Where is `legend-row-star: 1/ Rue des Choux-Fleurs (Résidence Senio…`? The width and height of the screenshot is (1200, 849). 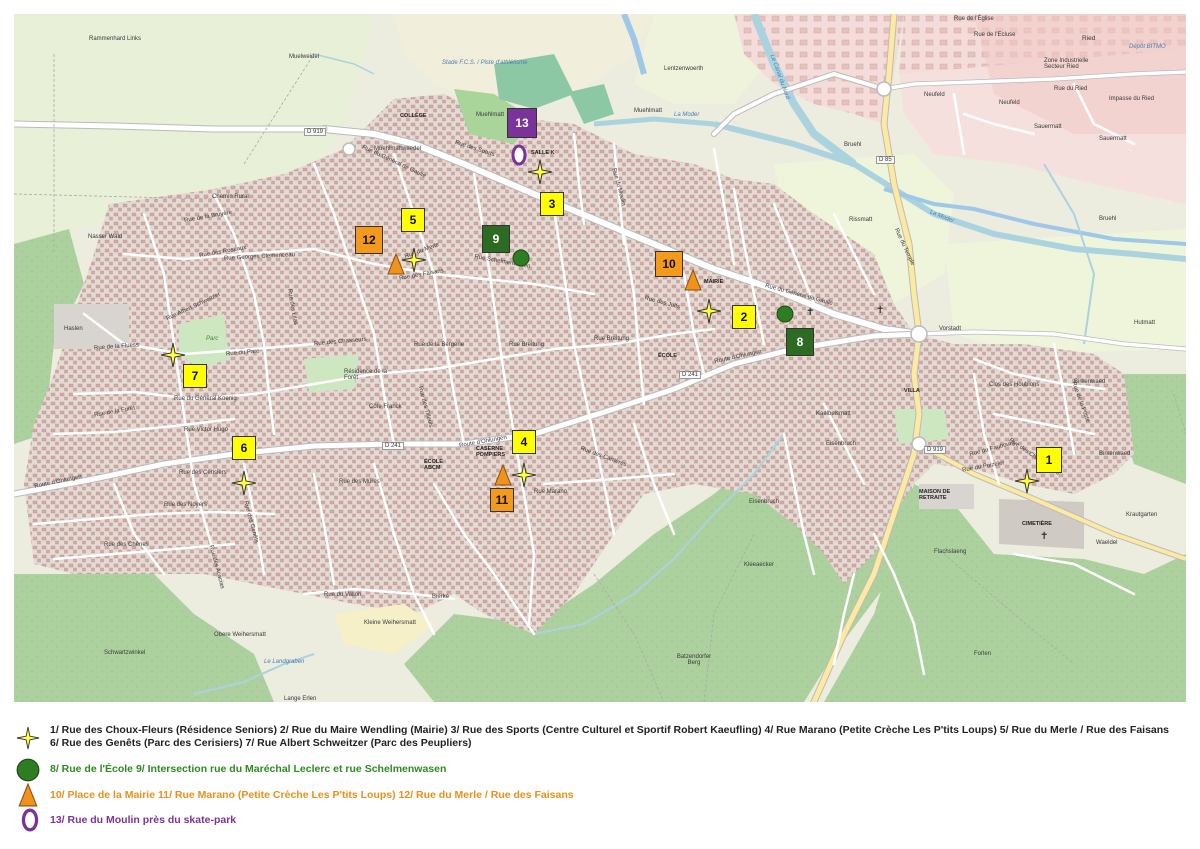 legend-row-star: 1/ Rue des Choux-Fleurs (Résidence Senio… is located at coordinates (594, 739).